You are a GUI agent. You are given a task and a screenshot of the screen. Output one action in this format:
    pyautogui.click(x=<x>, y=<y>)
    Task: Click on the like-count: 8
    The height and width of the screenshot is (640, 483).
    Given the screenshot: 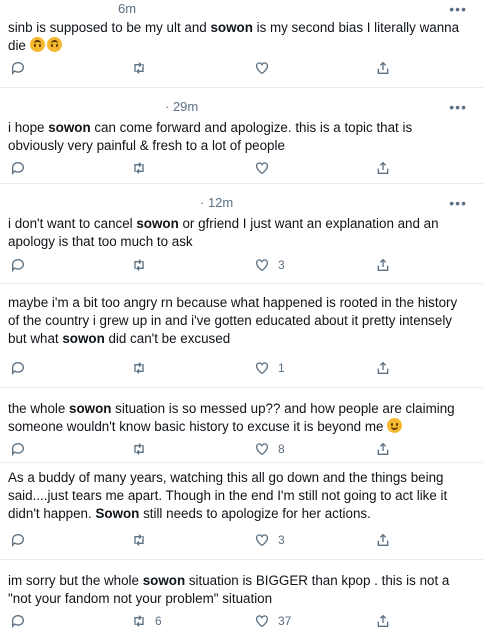 What is the action you would take?
    pyautogui.click(x=281, y=449)
    